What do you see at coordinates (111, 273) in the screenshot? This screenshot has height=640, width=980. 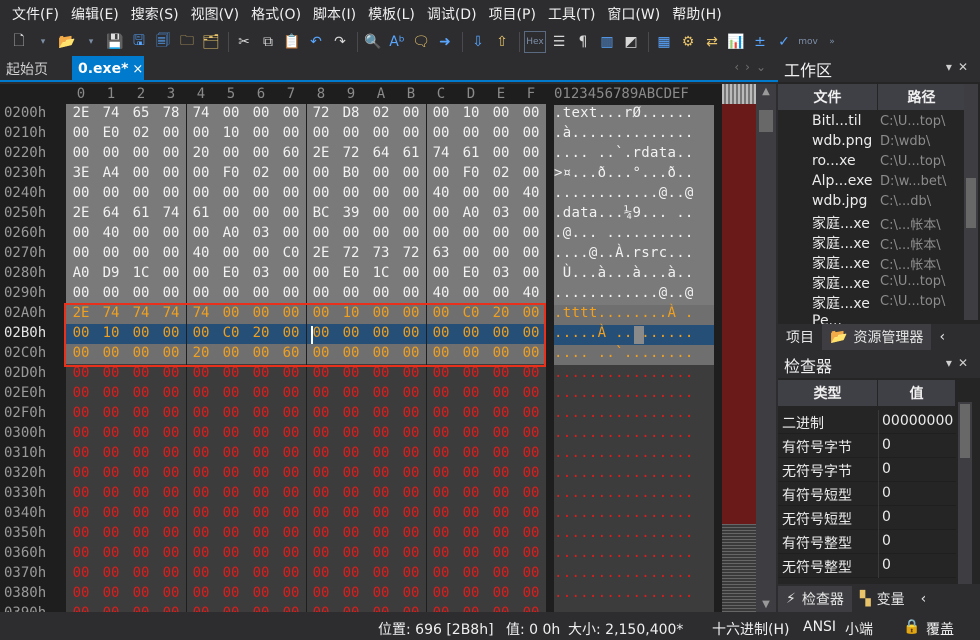 I see `hex-byte: D9` at bounding box center [111, 273].